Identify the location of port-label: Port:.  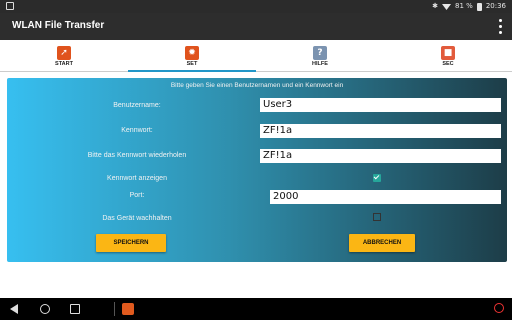
(137, 195).